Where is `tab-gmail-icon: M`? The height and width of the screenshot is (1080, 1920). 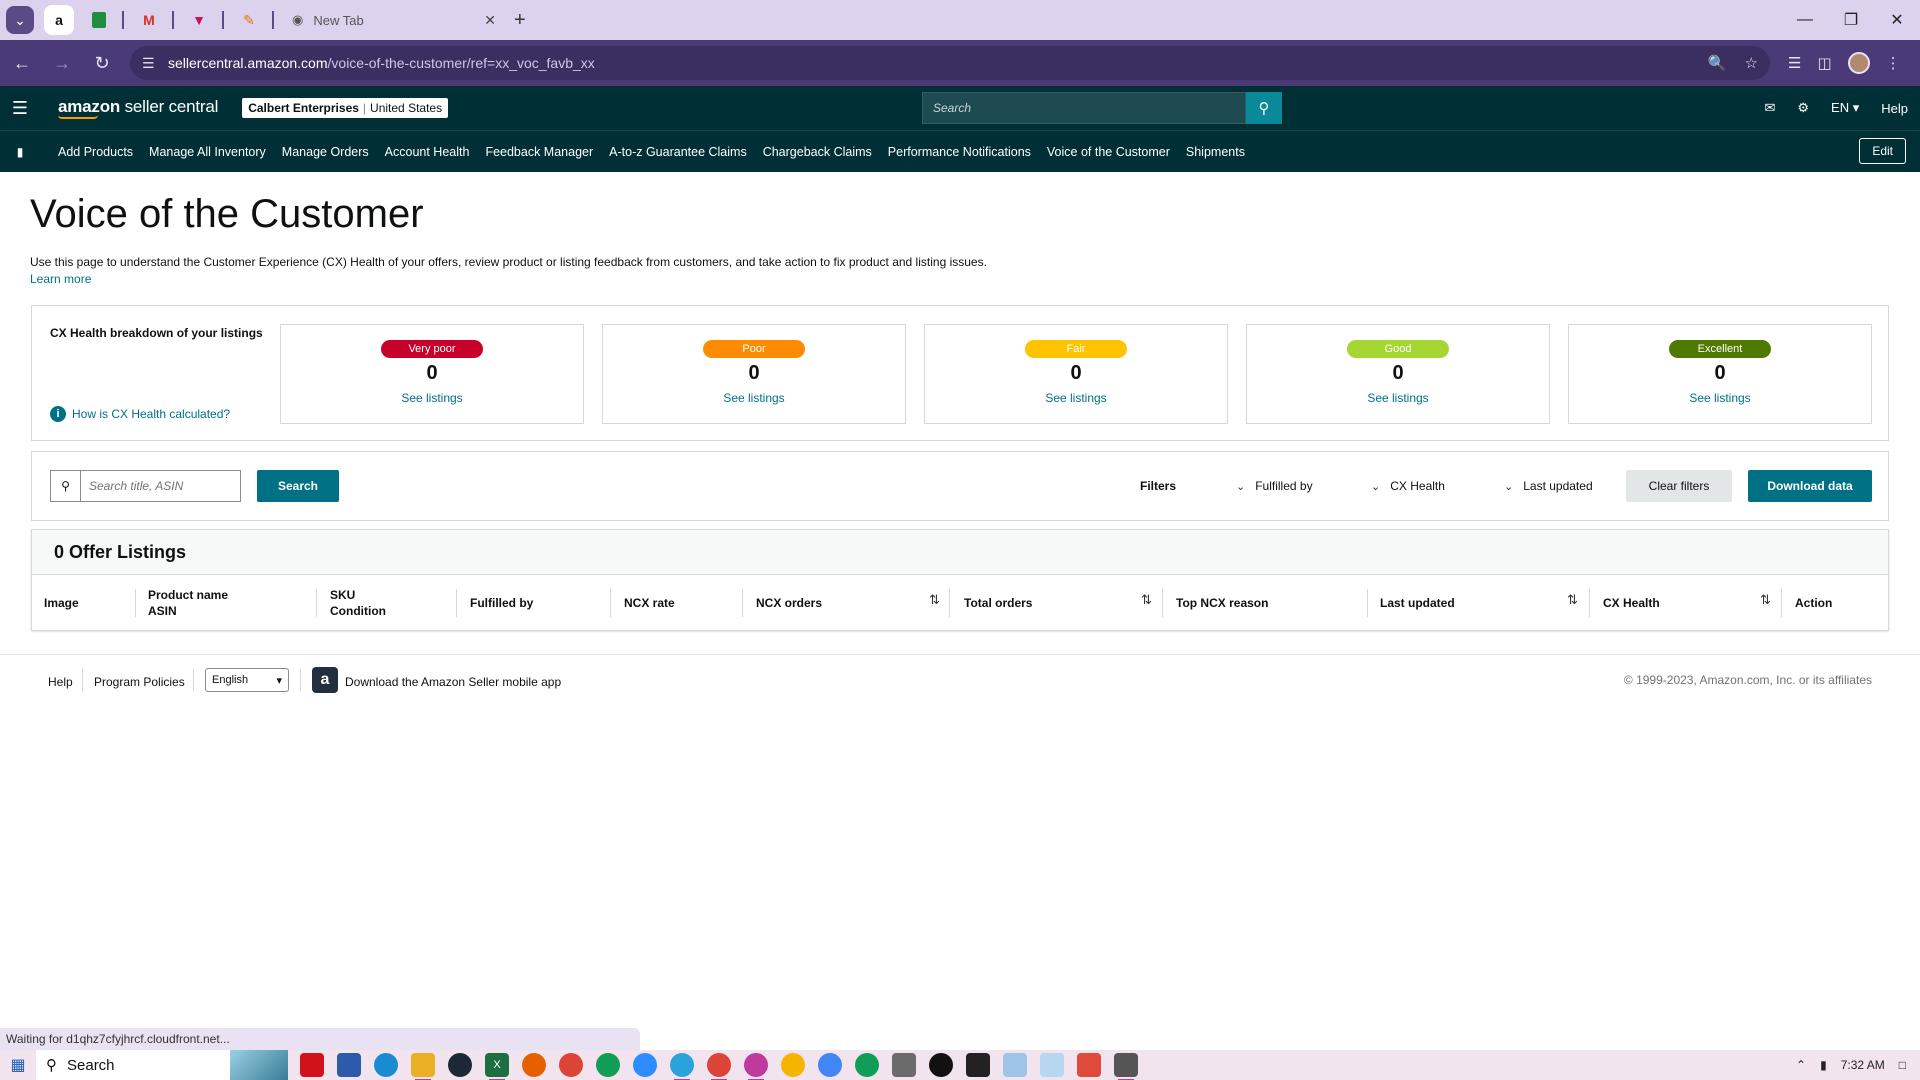 tab-gmail-icon: M is located at coordinates (149, 20).